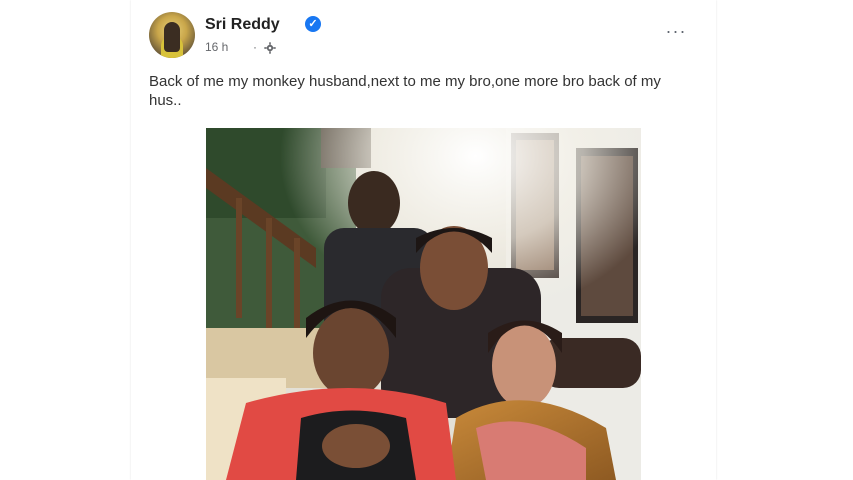  I want to click on author-name: Sri Reddy, so click(242, 25).